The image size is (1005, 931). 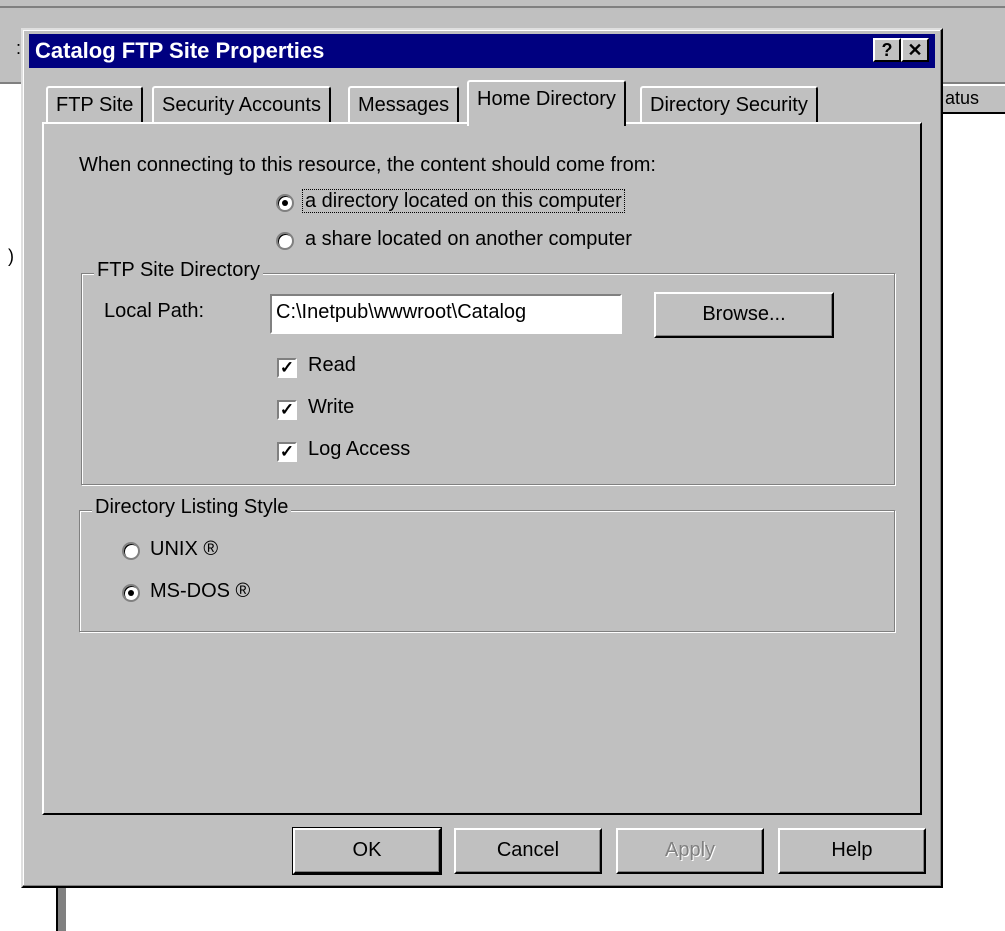 I want to click on write-checkbox: ✓, so click(x=287, y=410).